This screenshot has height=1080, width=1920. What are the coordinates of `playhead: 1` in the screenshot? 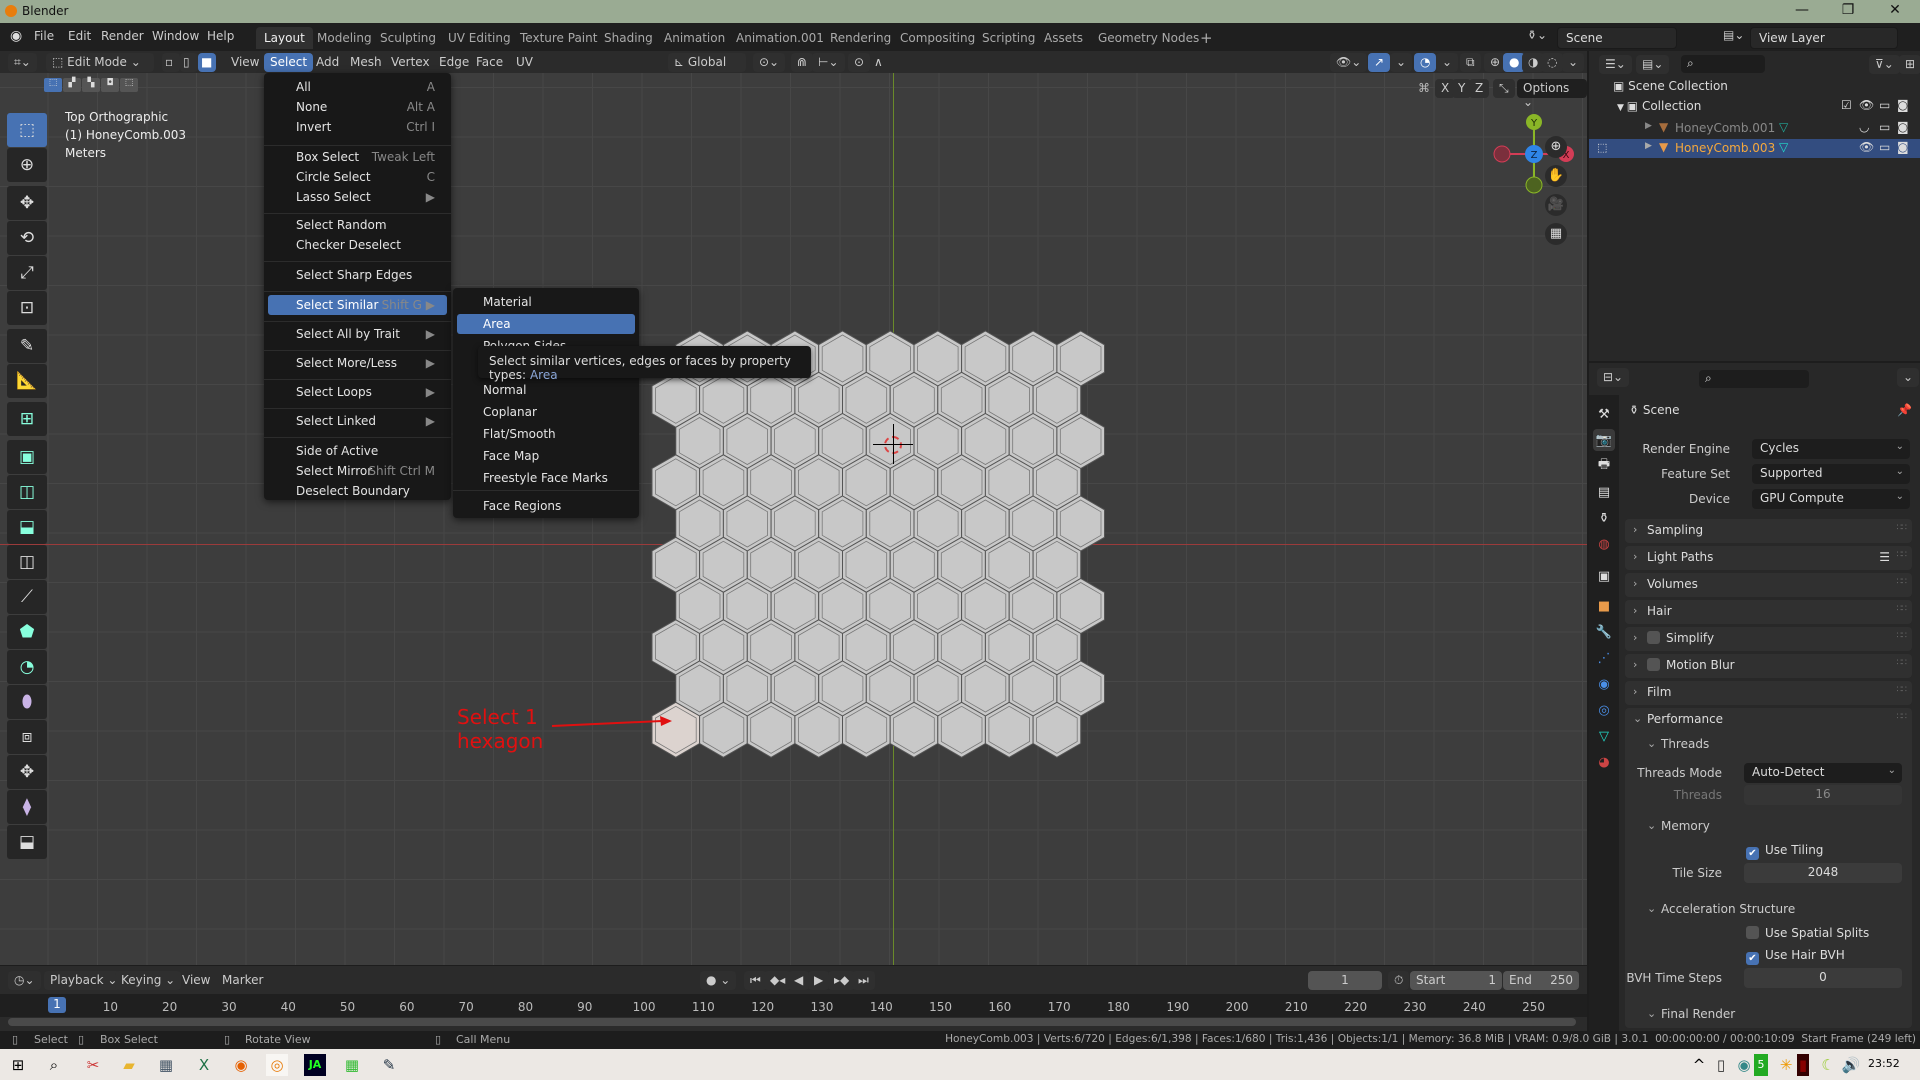 It's located at (57, 1005).